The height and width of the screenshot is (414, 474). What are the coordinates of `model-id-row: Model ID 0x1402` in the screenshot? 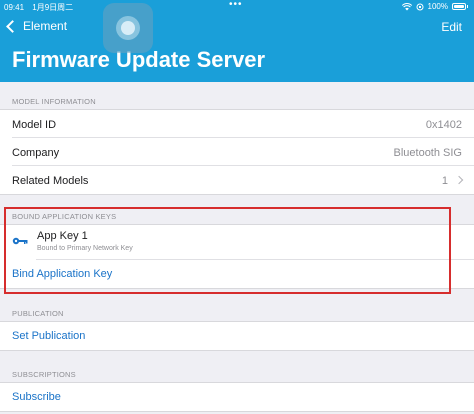 It's located at (237, 124).